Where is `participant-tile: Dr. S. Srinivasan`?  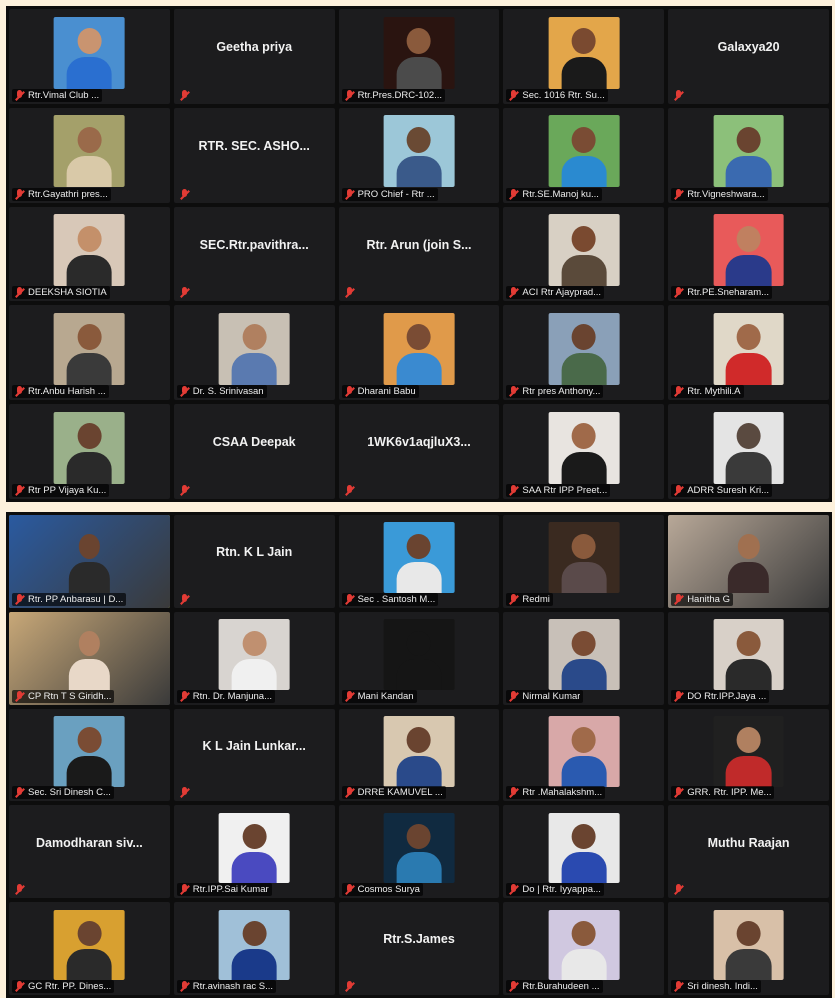
participant-tile: Dr. S. Srinivasan is located at coordinates (254, 353).